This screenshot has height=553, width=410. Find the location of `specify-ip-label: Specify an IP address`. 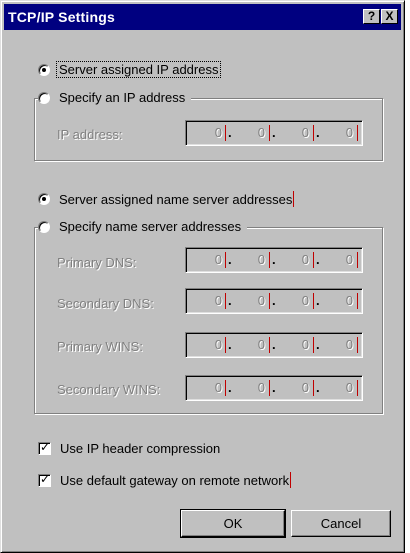

specify-ip-label: Specify an IP address is located at coordinates (122, 97).